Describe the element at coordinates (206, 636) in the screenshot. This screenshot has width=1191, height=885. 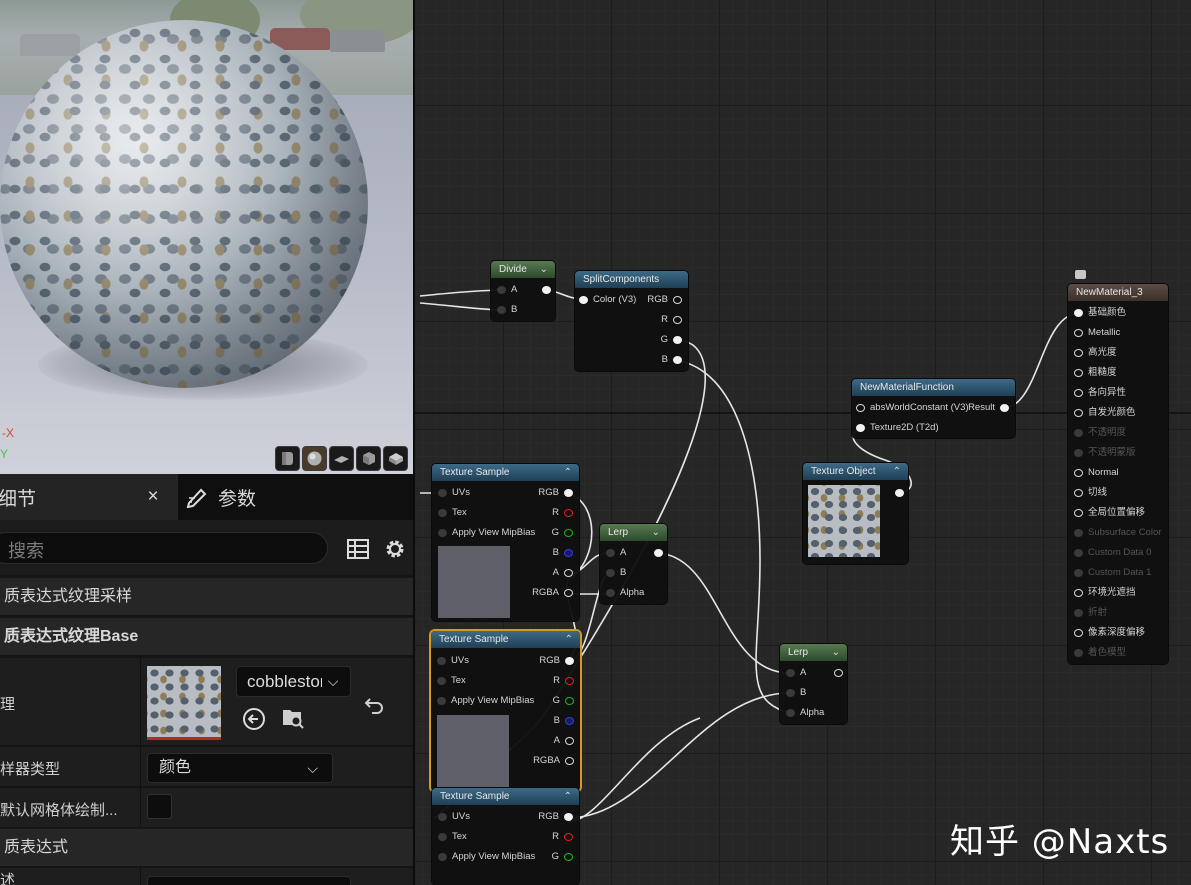
I see `category-texture-base: 质表达式纹理Base` at that location.